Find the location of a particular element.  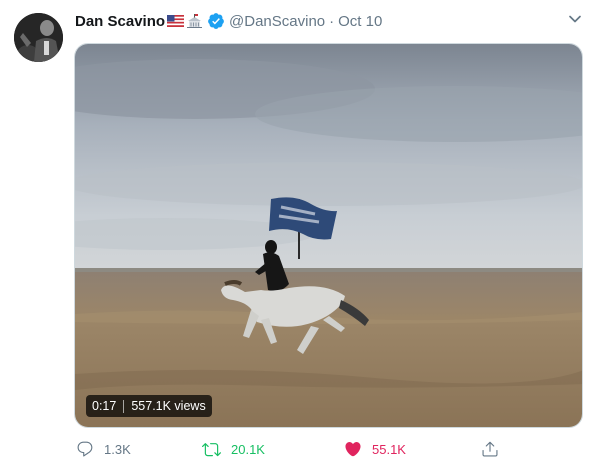

author-name: Dan Scavino is located at coordinates (120, 21).